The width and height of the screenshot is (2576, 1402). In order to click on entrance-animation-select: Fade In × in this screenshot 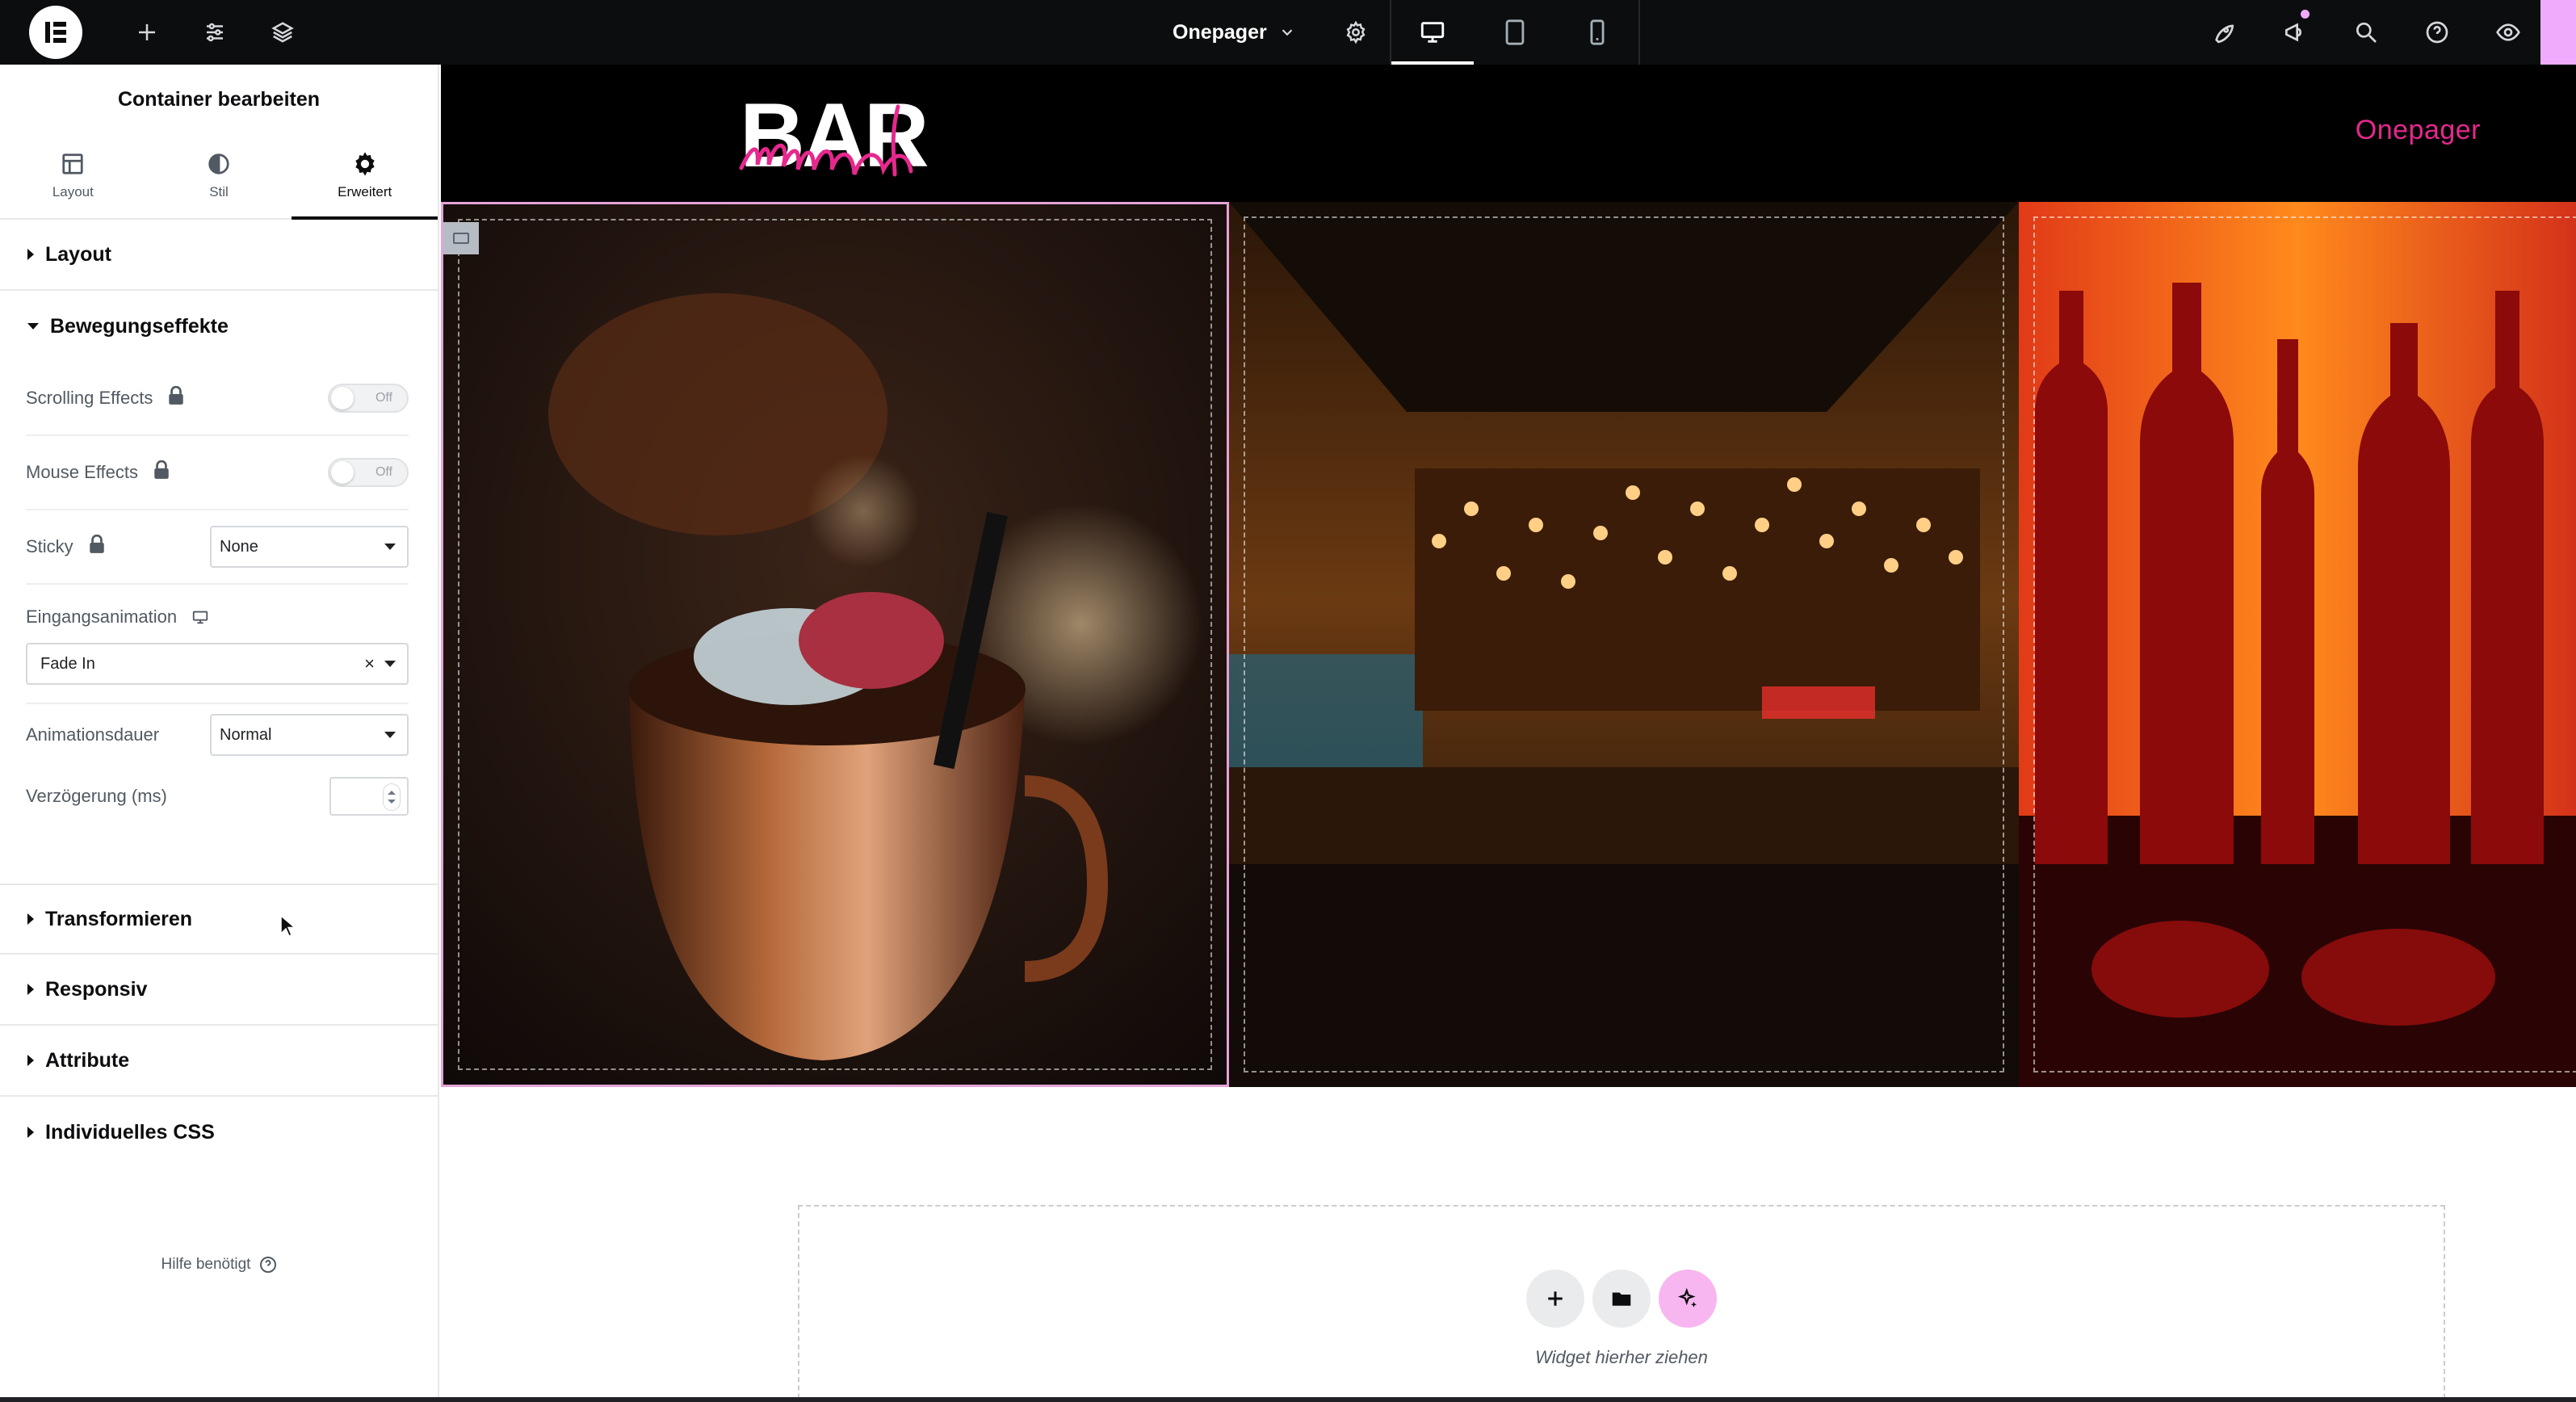, I will do `click(217, 664)`.